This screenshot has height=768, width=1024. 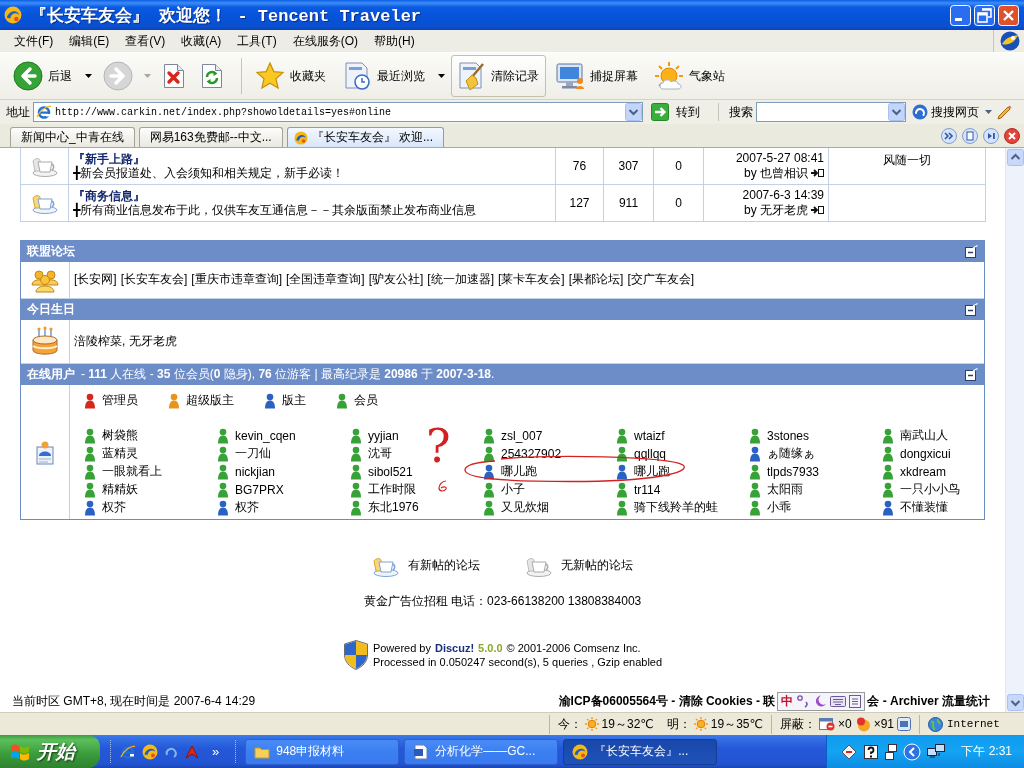 I want to click on forum-link: [莱卡车友会], so click(x=531, y=279).